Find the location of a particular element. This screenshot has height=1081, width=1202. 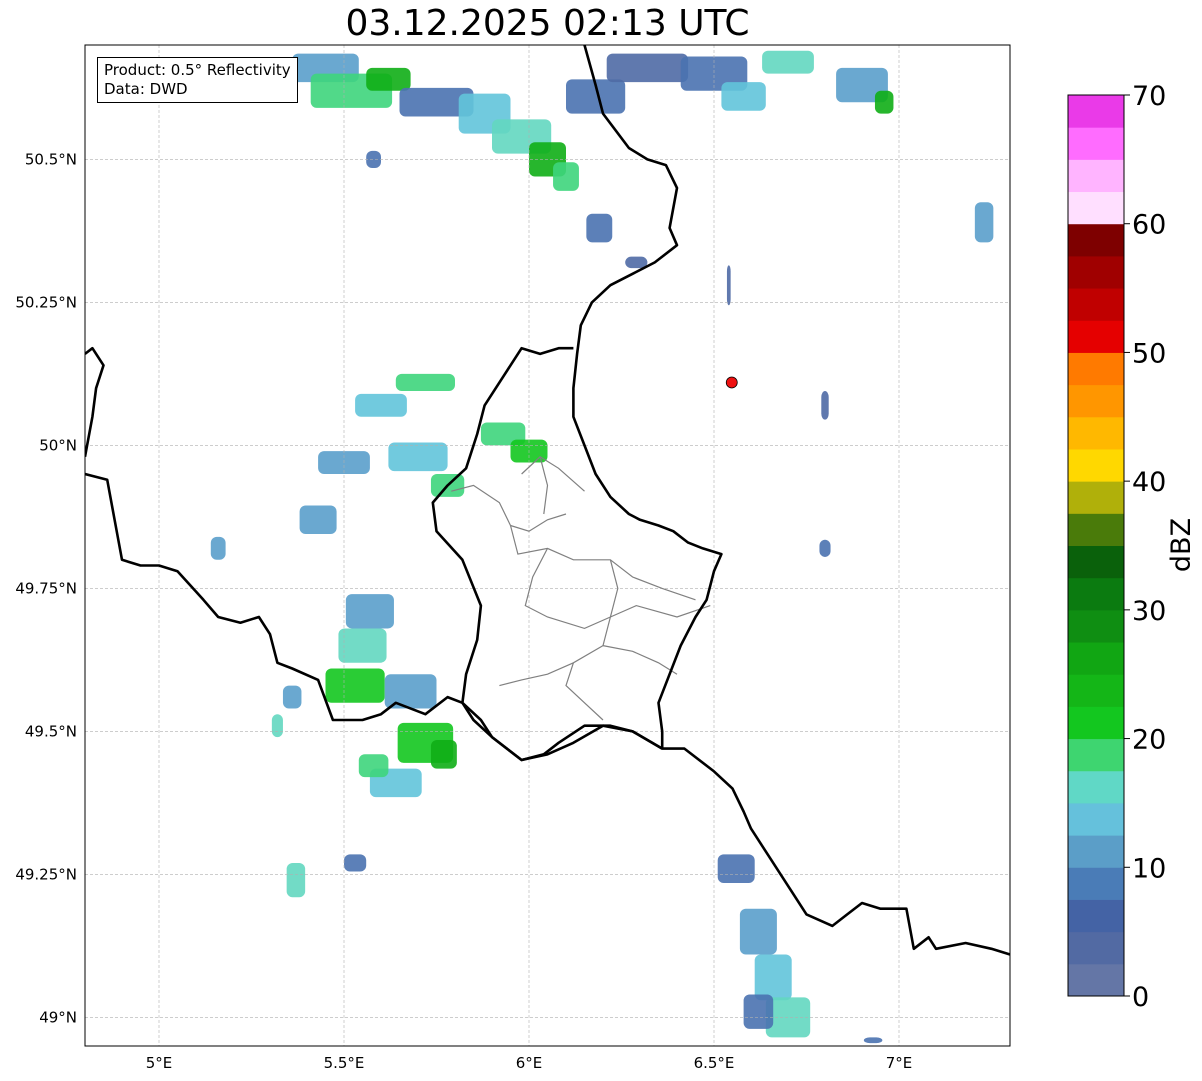

product-info-box: Product: 0.5° Reflectivity Data: DWD is located at coordinates (197, 80).